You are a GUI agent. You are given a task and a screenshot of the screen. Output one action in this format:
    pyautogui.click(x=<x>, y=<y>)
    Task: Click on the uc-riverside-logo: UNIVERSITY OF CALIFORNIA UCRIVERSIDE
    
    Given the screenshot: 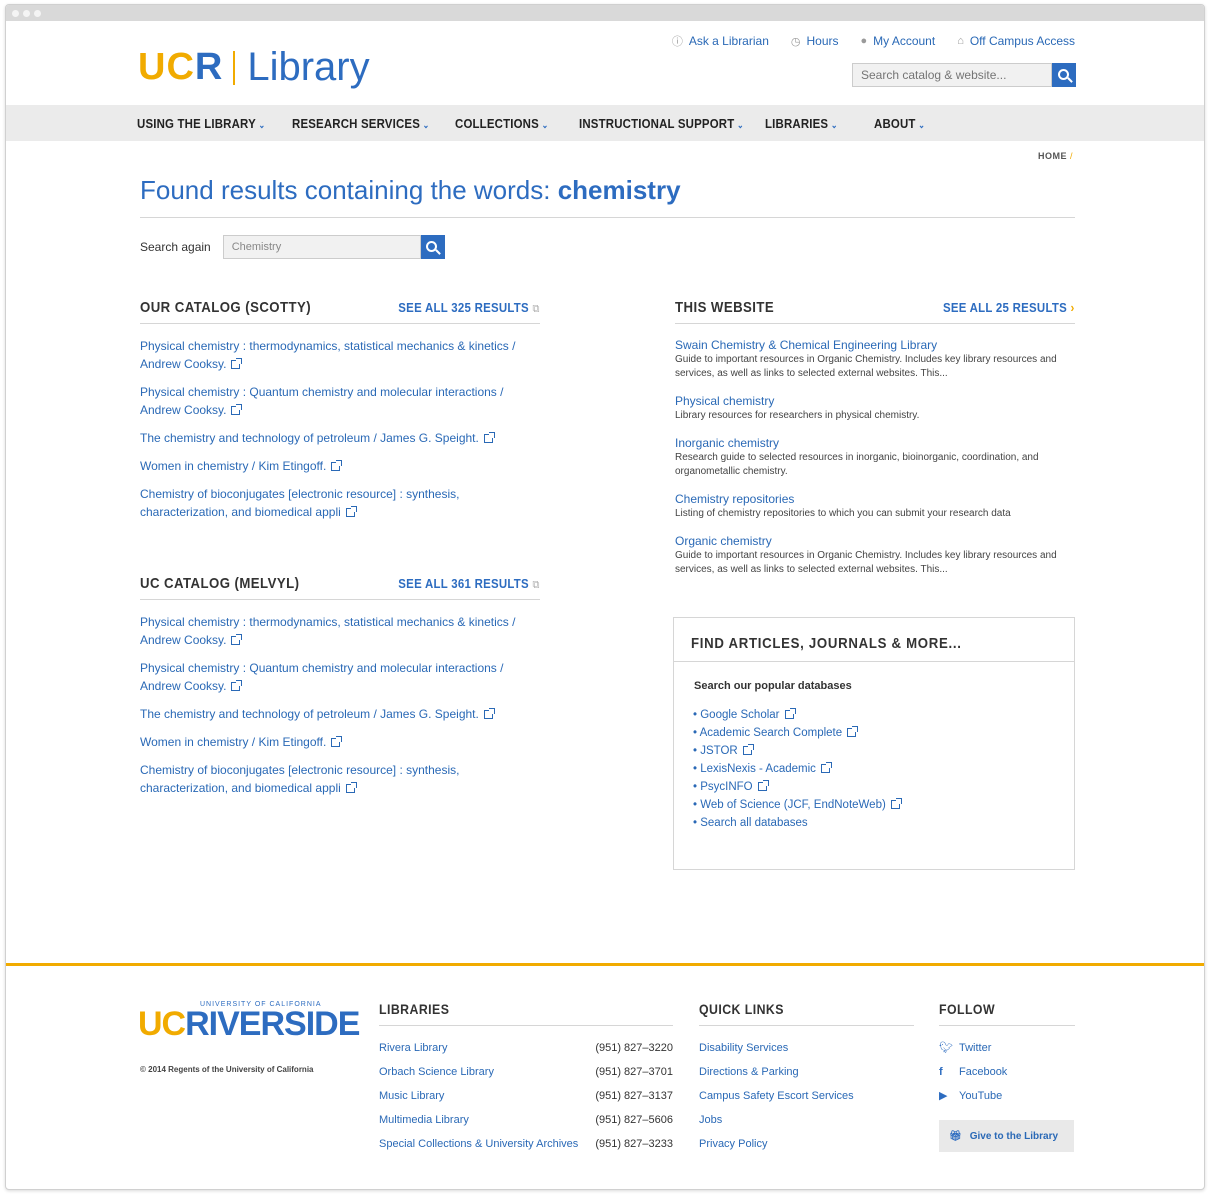 What is the action you would take?
    pyautogui.click(x=249, y=1021)
    